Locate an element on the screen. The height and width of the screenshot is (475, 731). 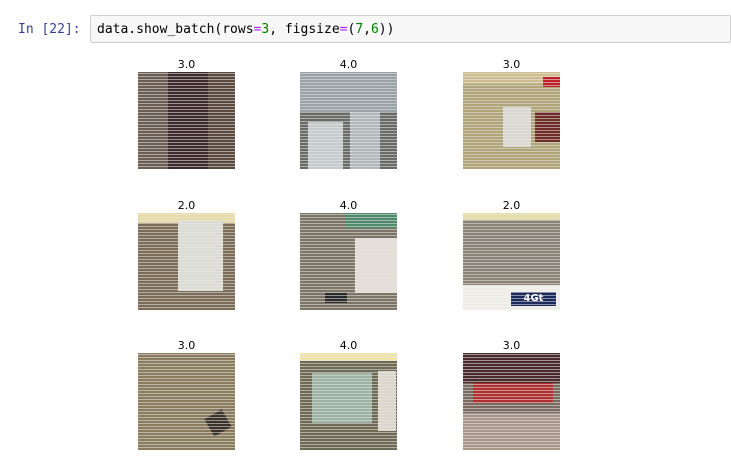
batch-image: 4Gt is located at coordinates (511, 261).